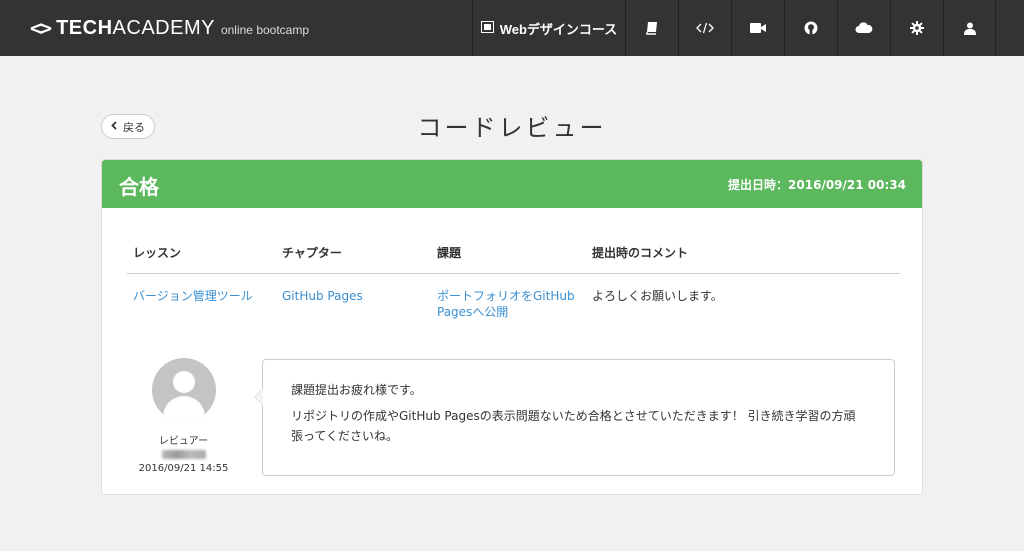 The height and width of the screenshot is (551, 1024). What do you see at coordinates (193, 296) in the screenshot?
I see `lesson-link: バージョン管理ツール` at bounding box center [193, 296].